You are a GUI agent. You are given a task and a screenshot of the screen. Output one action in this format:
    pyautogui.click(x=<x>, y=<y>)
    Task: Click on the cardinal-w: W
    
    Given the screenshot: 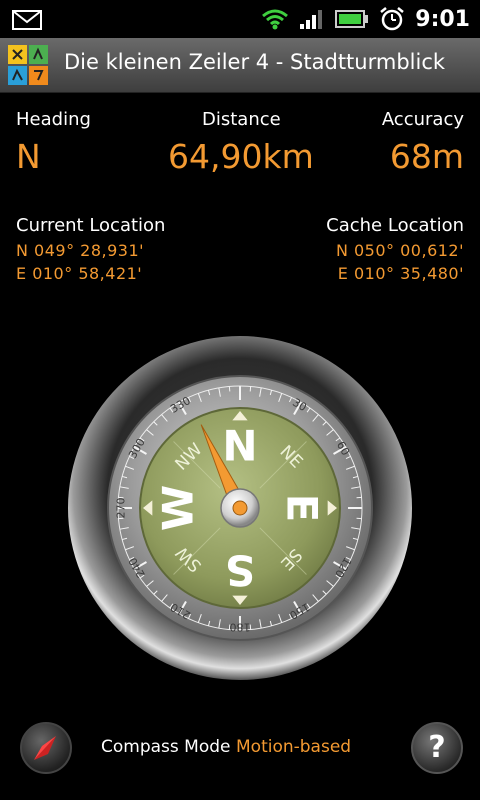 What is the action you would take?
    pyautogui.click(x=178, y=508)
    